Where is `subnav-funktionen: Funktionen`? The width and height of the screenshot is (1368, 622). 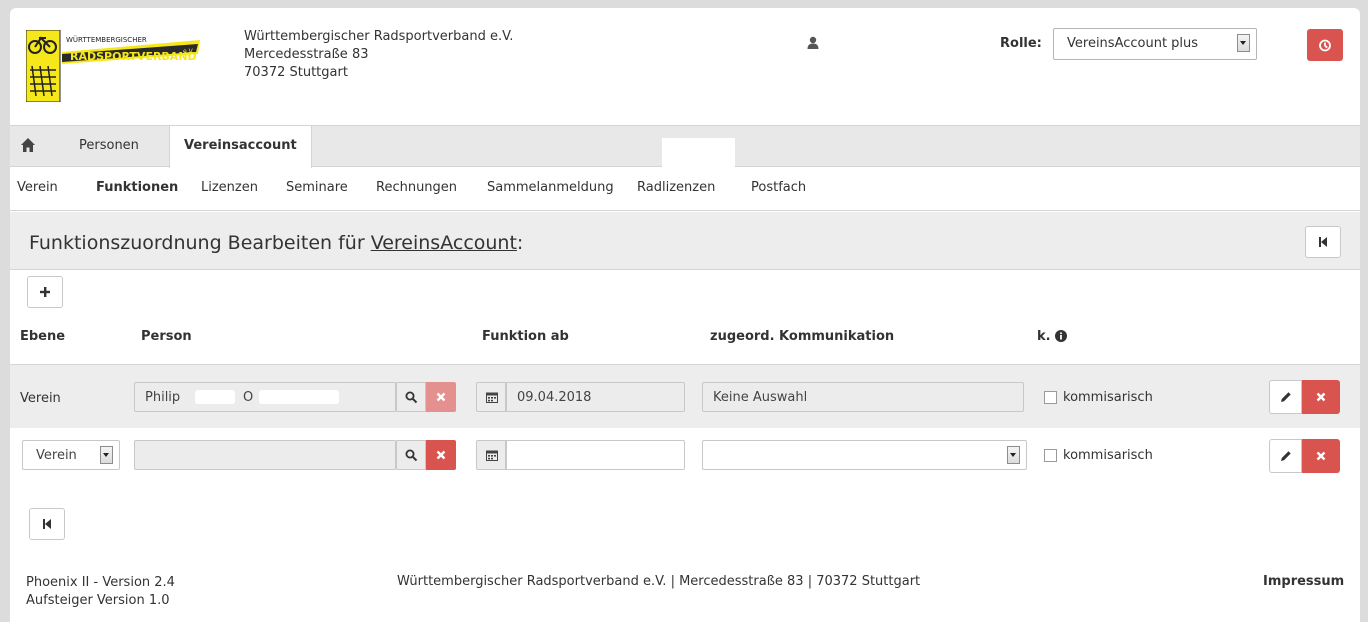
subnav-funktionen: Funktionen is located at coordinates (137, 187).